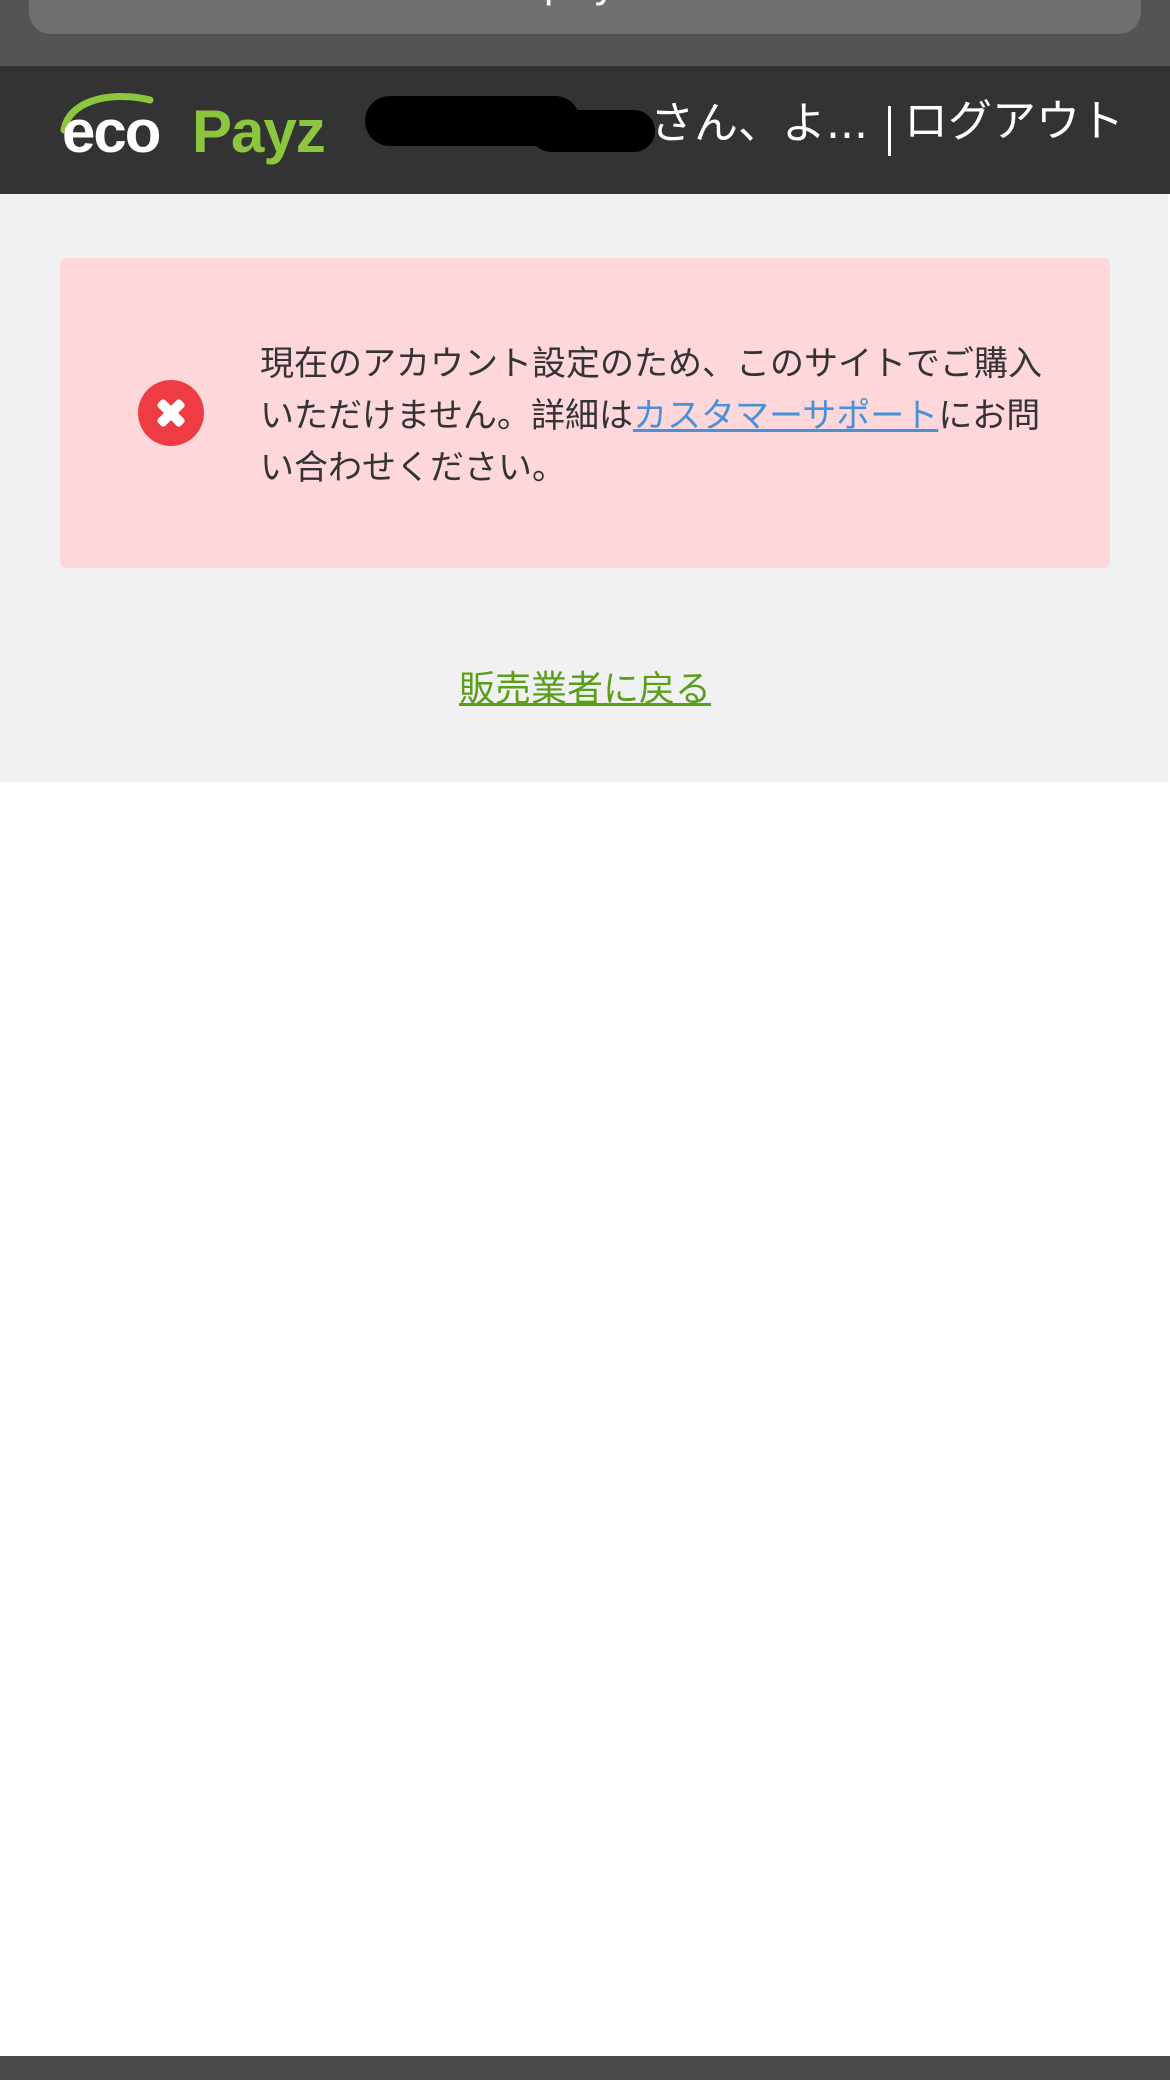 This screenshot has height=2080, width=1170. I want to click on browser-address-bar: ...ecopayz.com, so click(585, 33).